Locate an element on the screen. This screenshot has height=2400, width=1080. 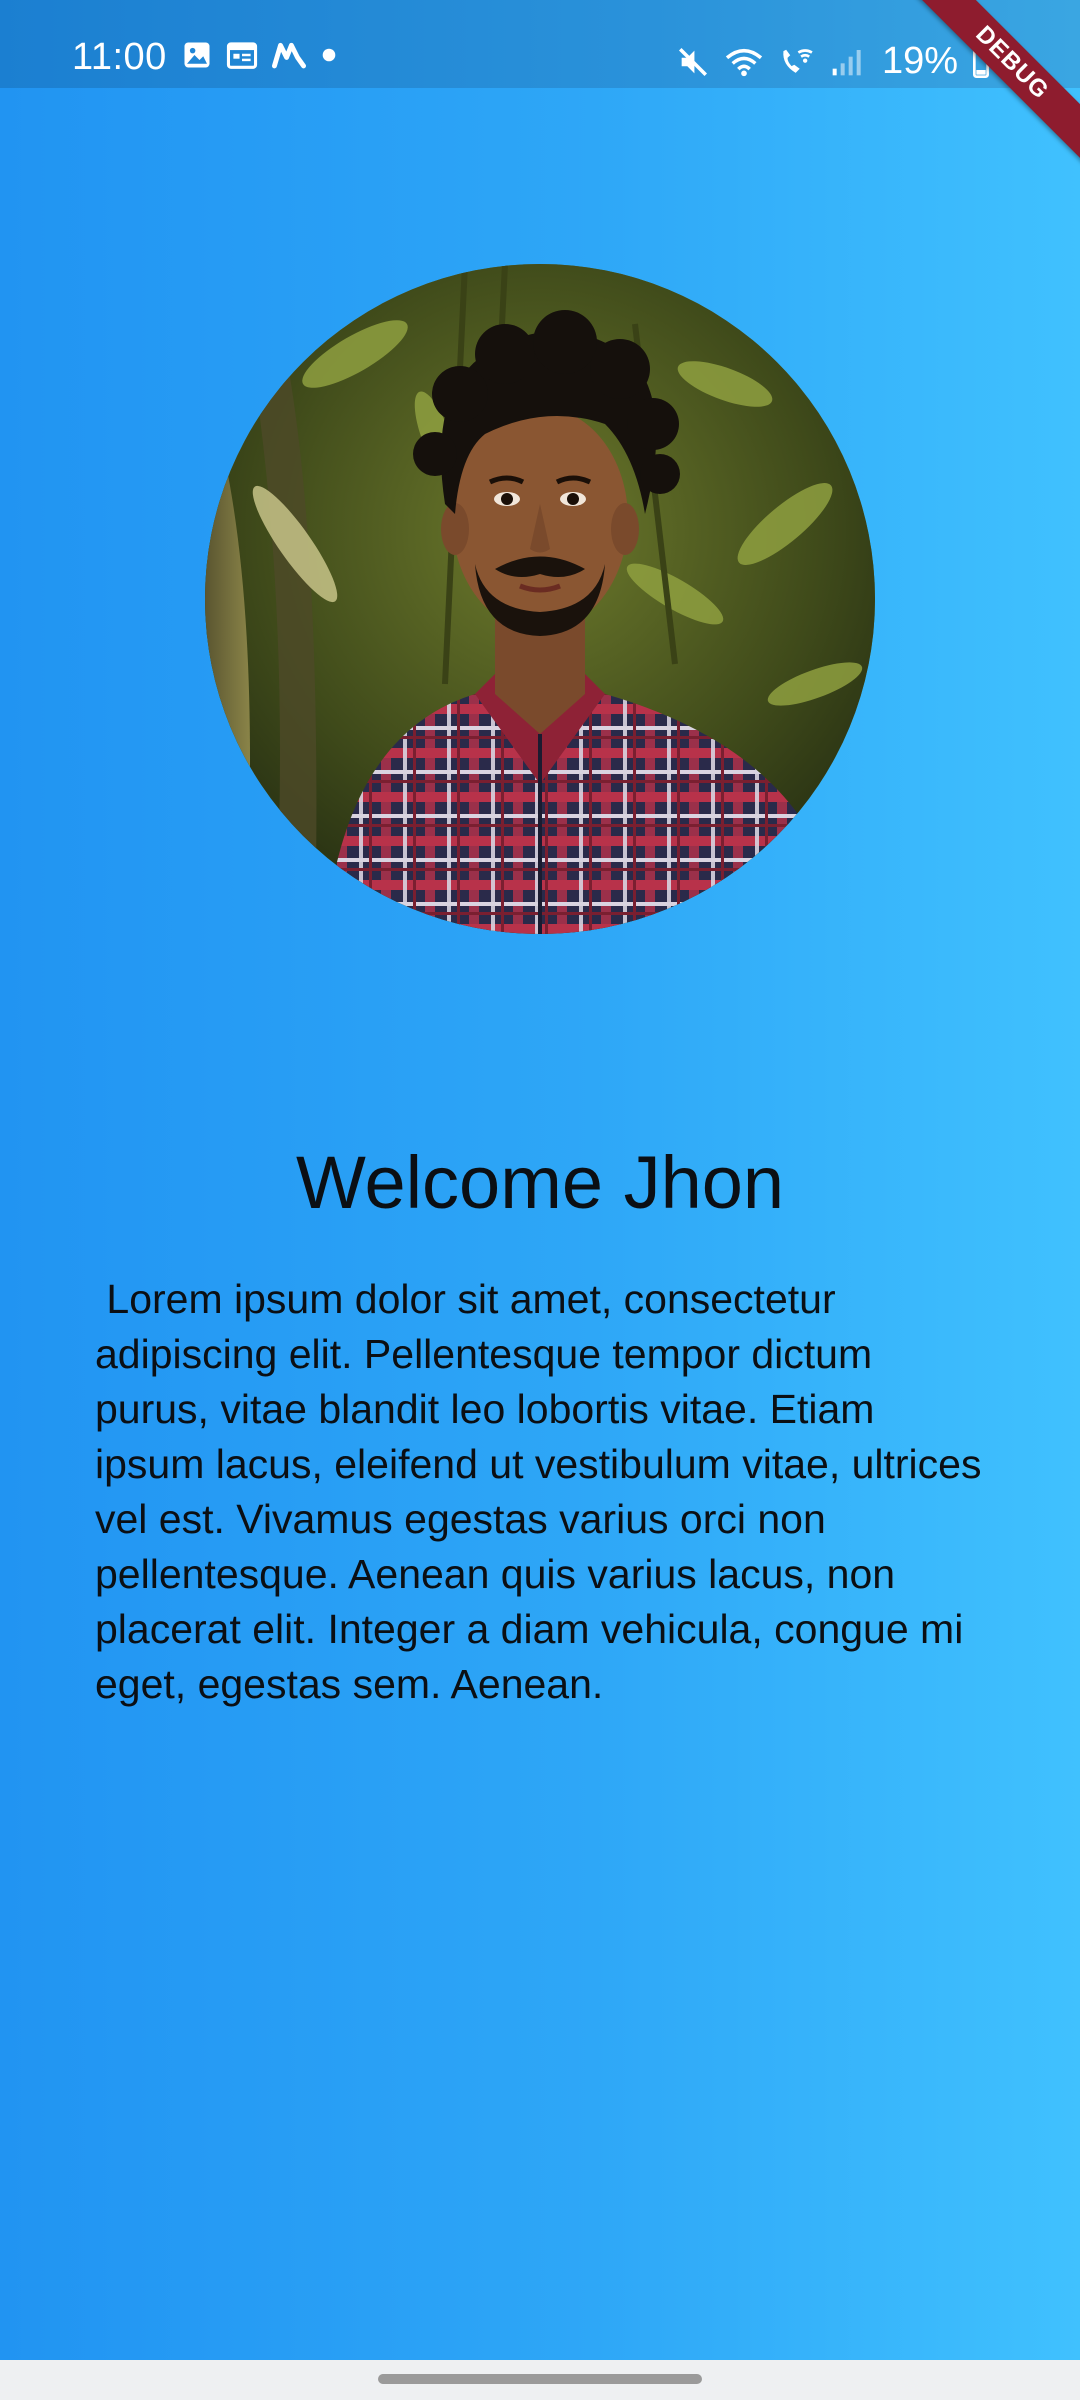
wifi-icon is located at coordinates (744, 62).